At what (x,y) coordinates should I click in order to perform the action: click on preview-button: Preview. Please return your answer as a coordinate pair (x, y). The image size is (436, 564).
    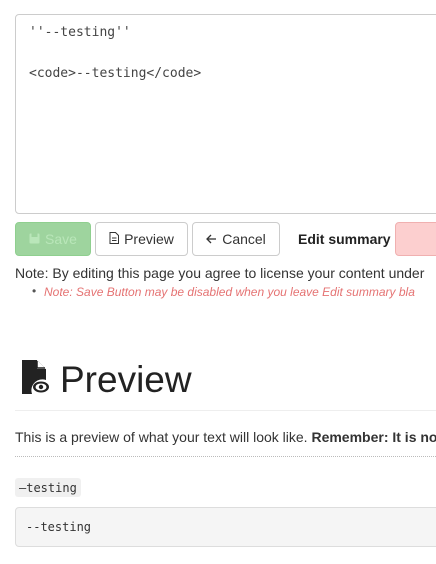
    Looking at the image, I should click on (141, 239).